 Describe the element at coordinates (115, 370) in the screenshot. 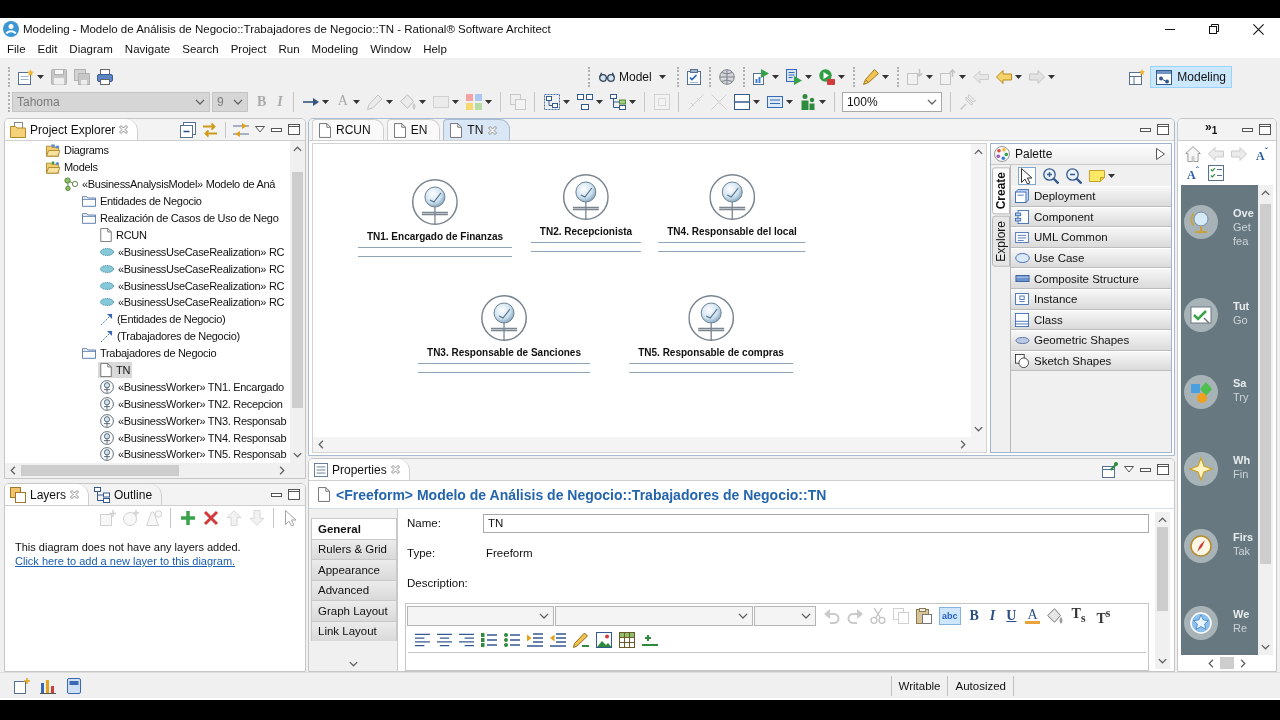

I see `tree-item: TN` at that location.